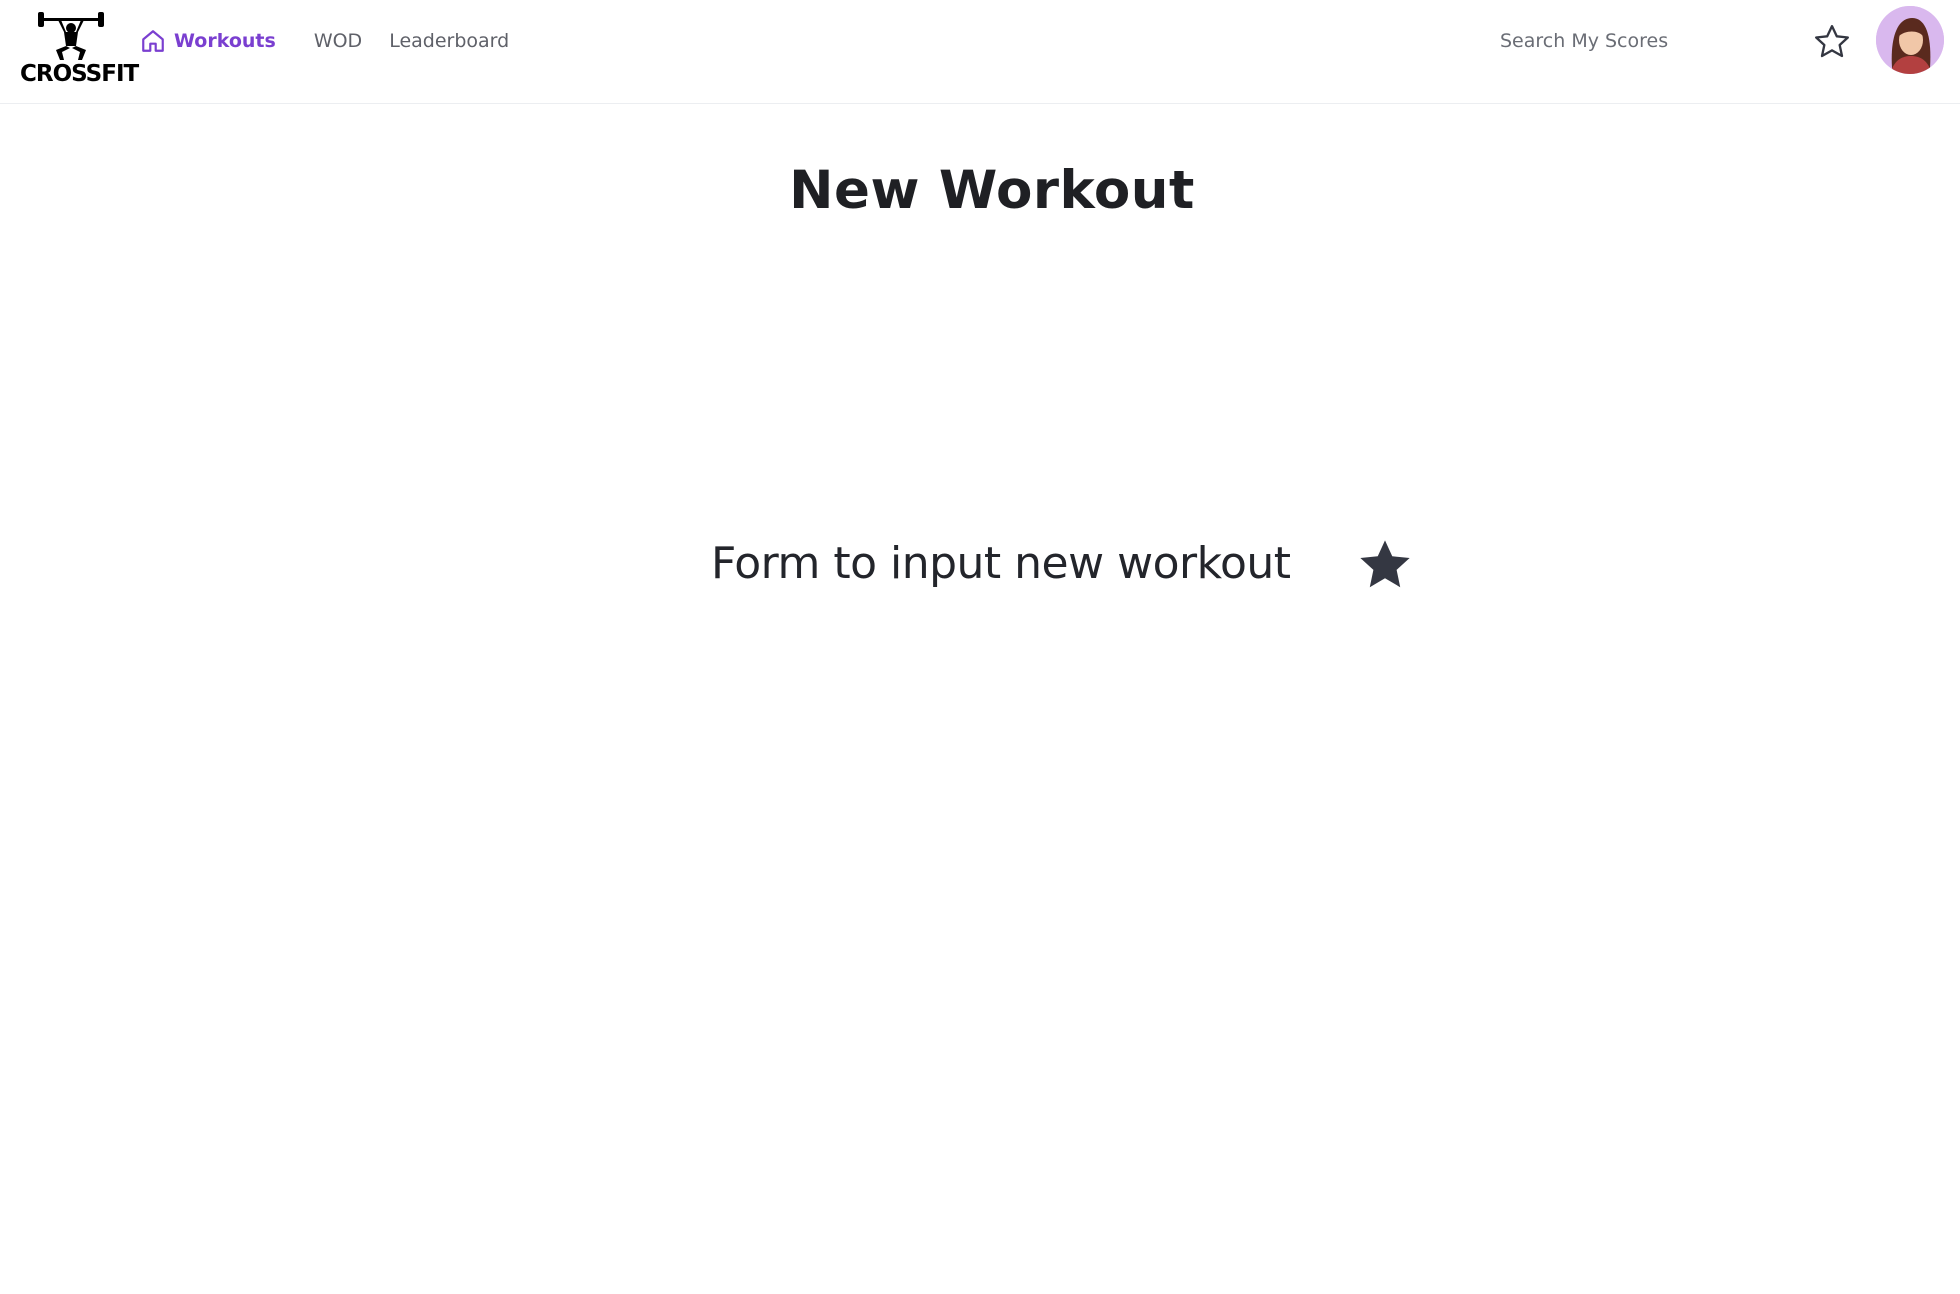 Image resolution: width=1960 pixels, height=1294 pixels. What do you see at coordinates (1630, 41) in the screenshot?
I see `search-input` at bounding box center [1630, 41].